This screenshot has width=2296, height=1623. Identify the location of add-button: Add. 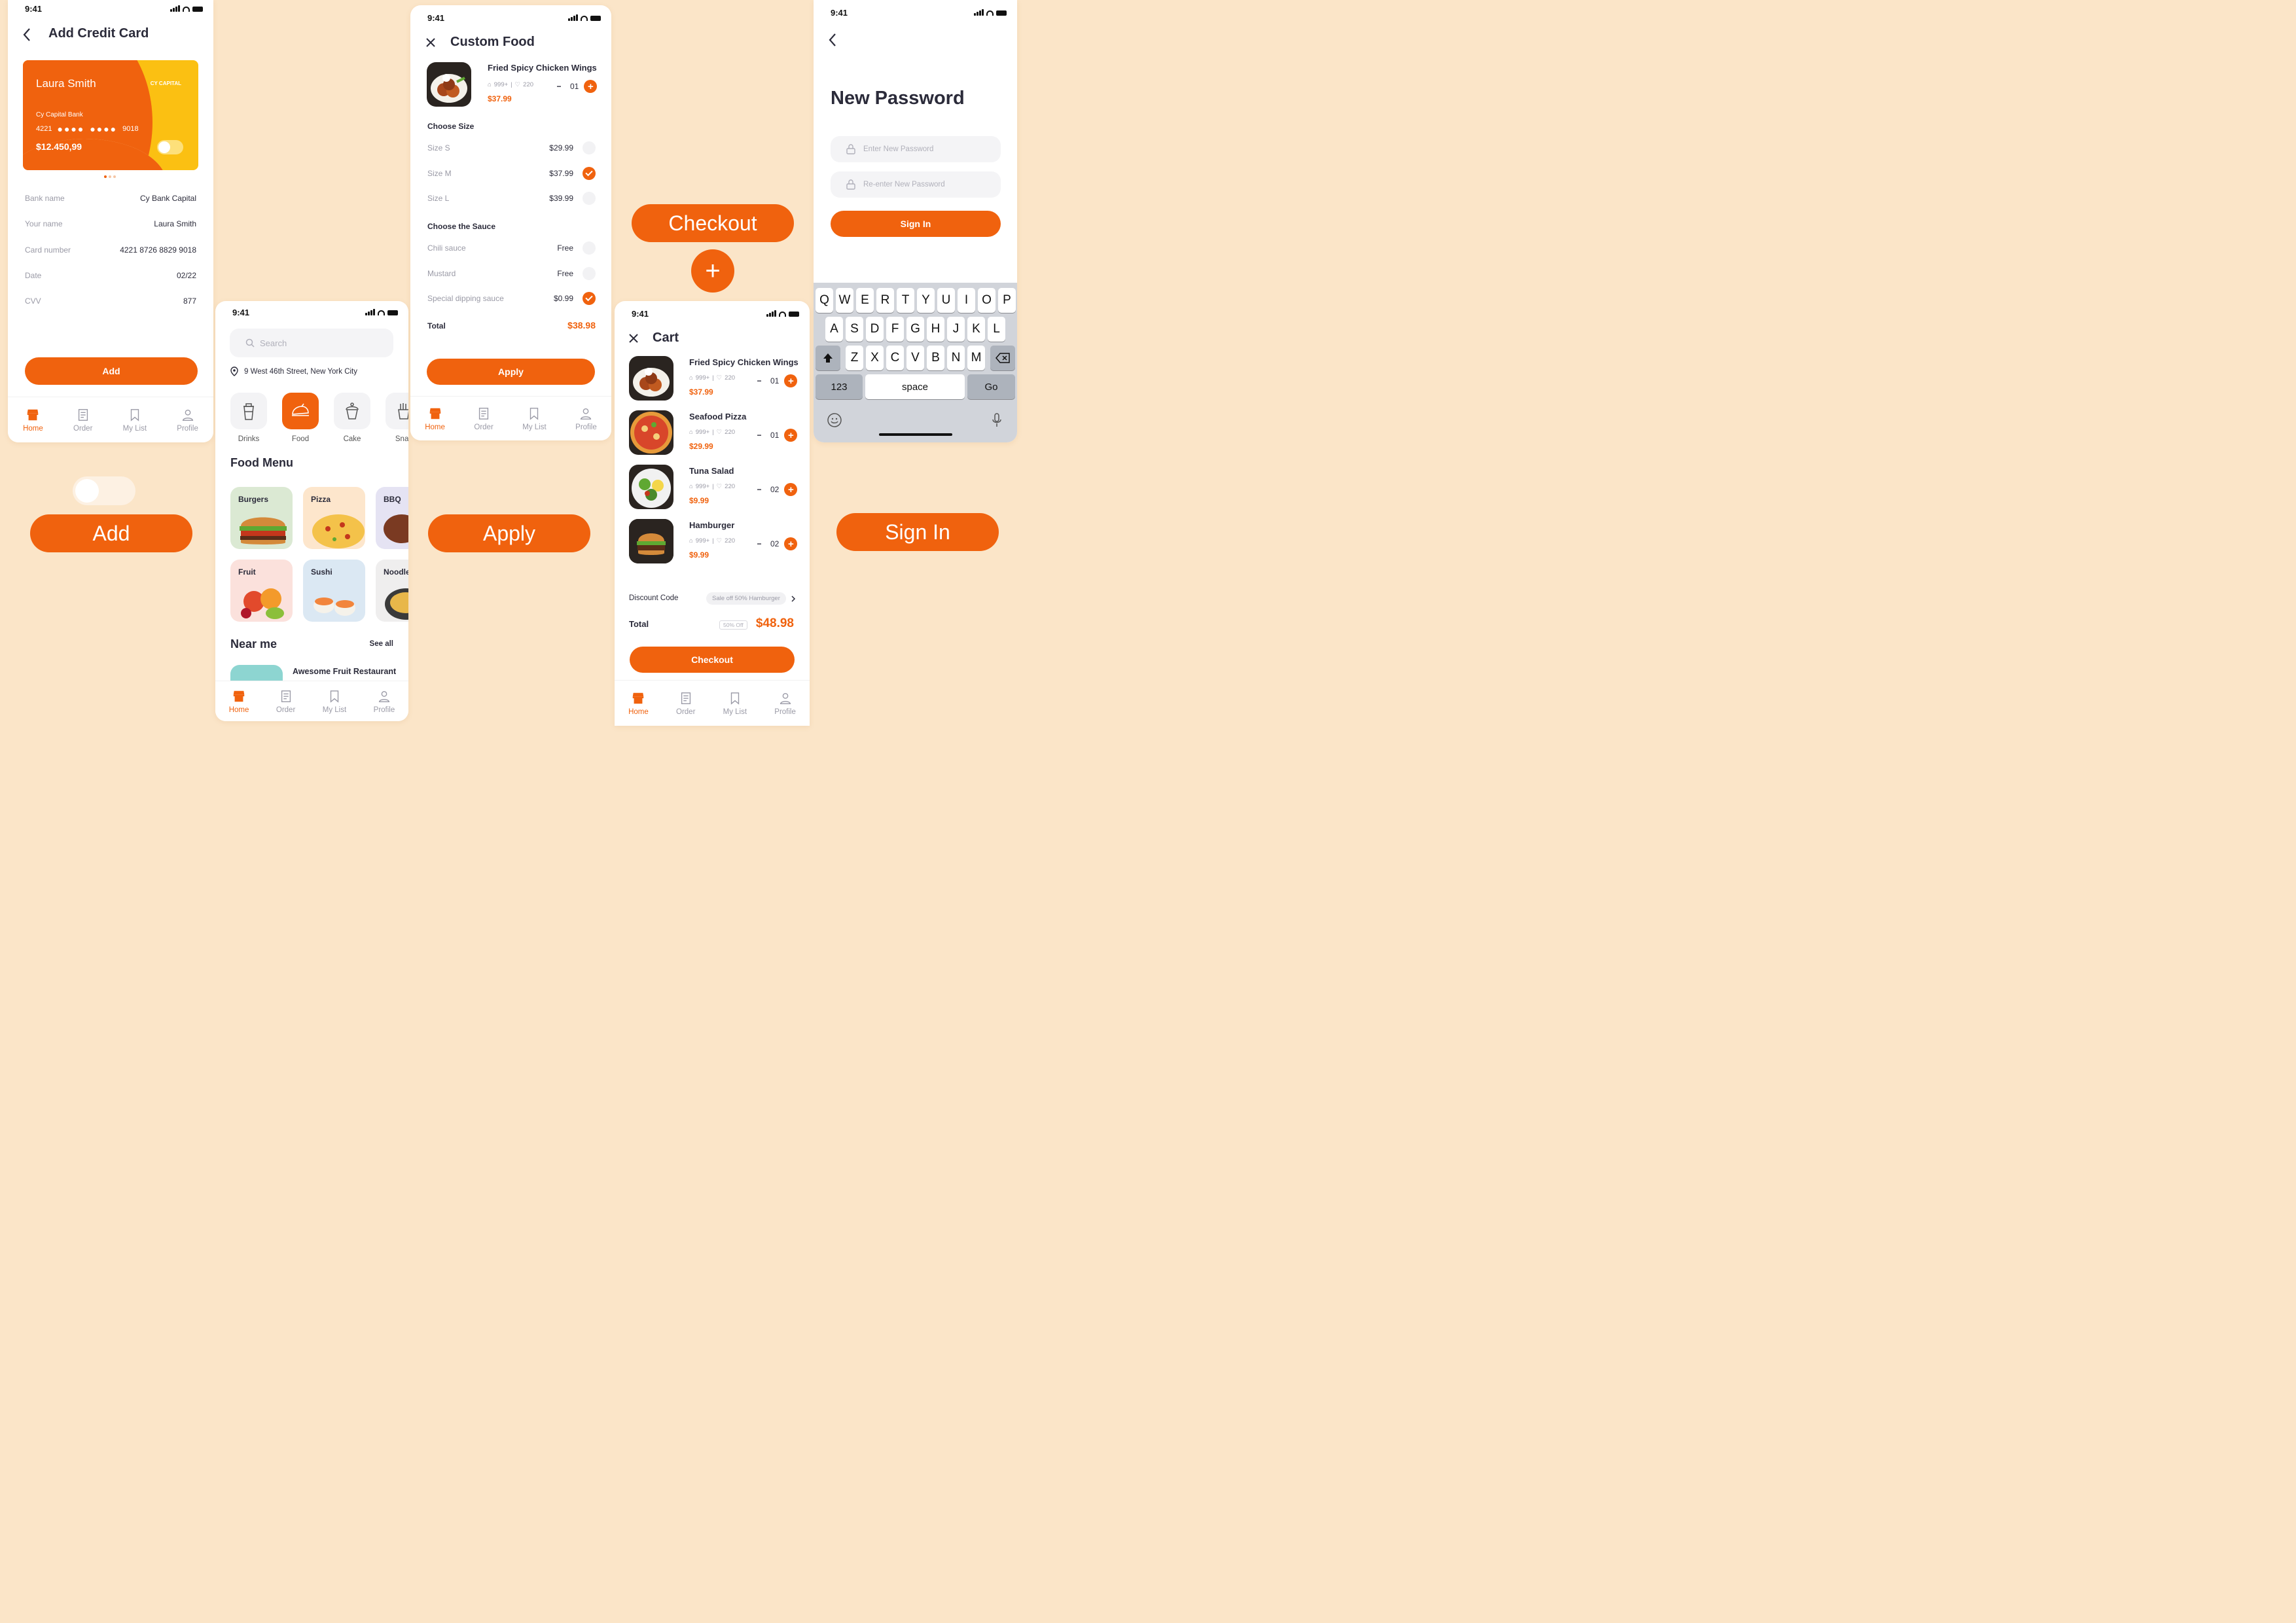
(111, 371).